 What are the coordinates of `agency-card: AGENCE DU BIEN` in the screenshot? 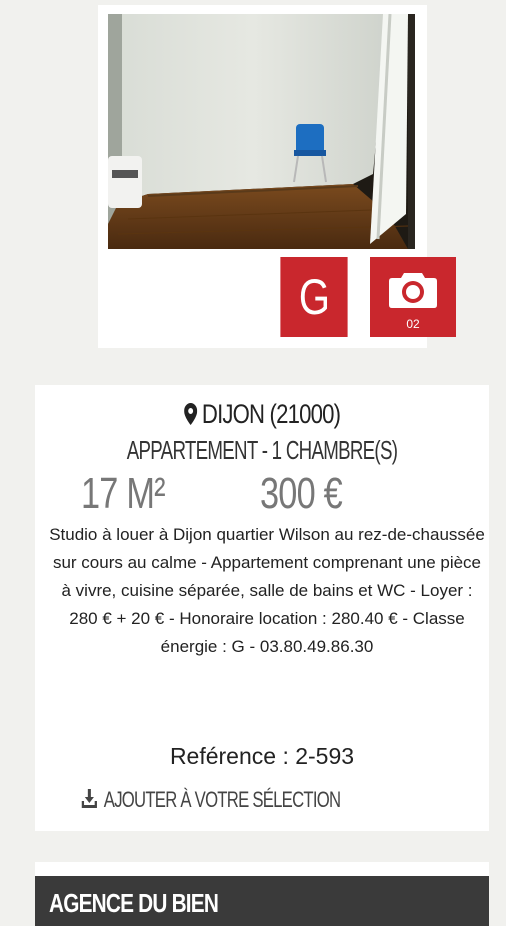 It's located at (262, 894).